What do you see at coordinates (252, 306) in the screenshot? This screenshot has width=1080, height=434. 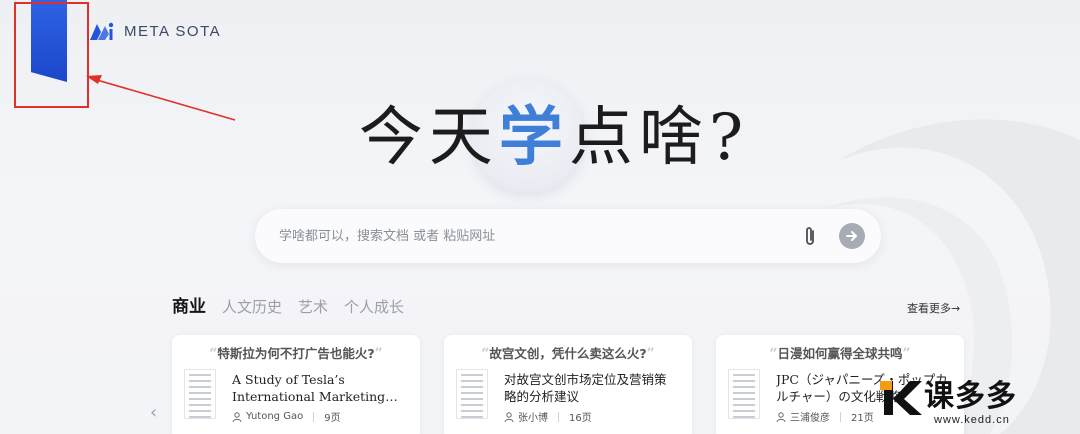 I see `tab-humanities-history: 人文历史` at bounding box center [252, 306].